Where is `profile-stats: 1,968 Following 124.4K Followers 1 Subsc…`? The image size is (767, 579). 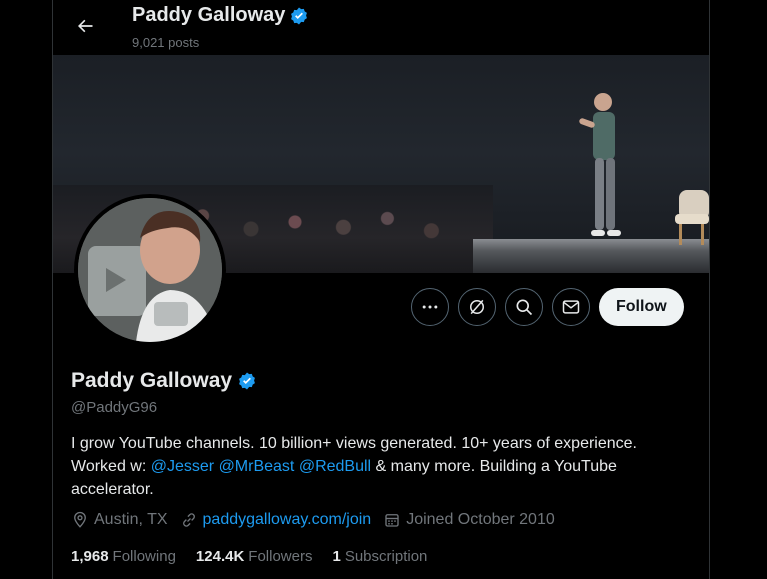
profile-stats: 1,968 Following 124.4K Followers 1 Subsc… is located at coordinates (249, 556).